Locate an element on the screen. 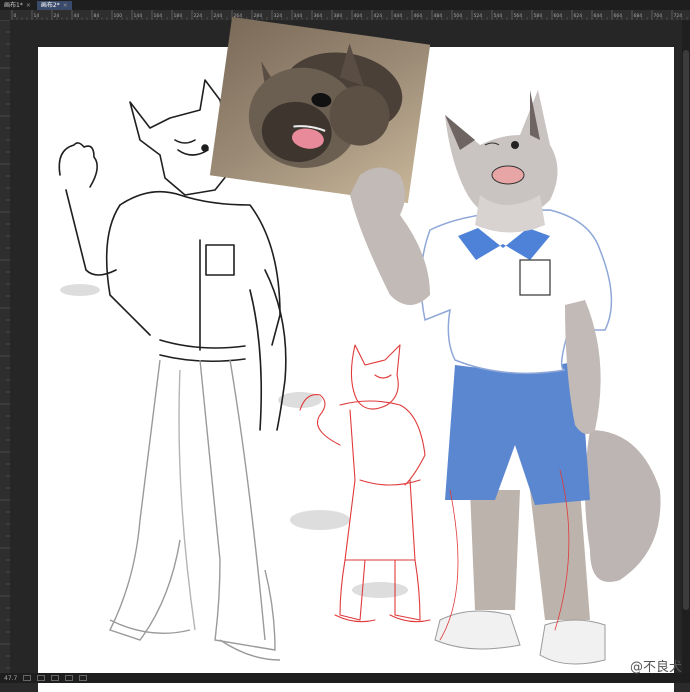 The height and width of the screenshot is (692, 690). ruler-tick-label: 464 is located at coordinates (418, 16).